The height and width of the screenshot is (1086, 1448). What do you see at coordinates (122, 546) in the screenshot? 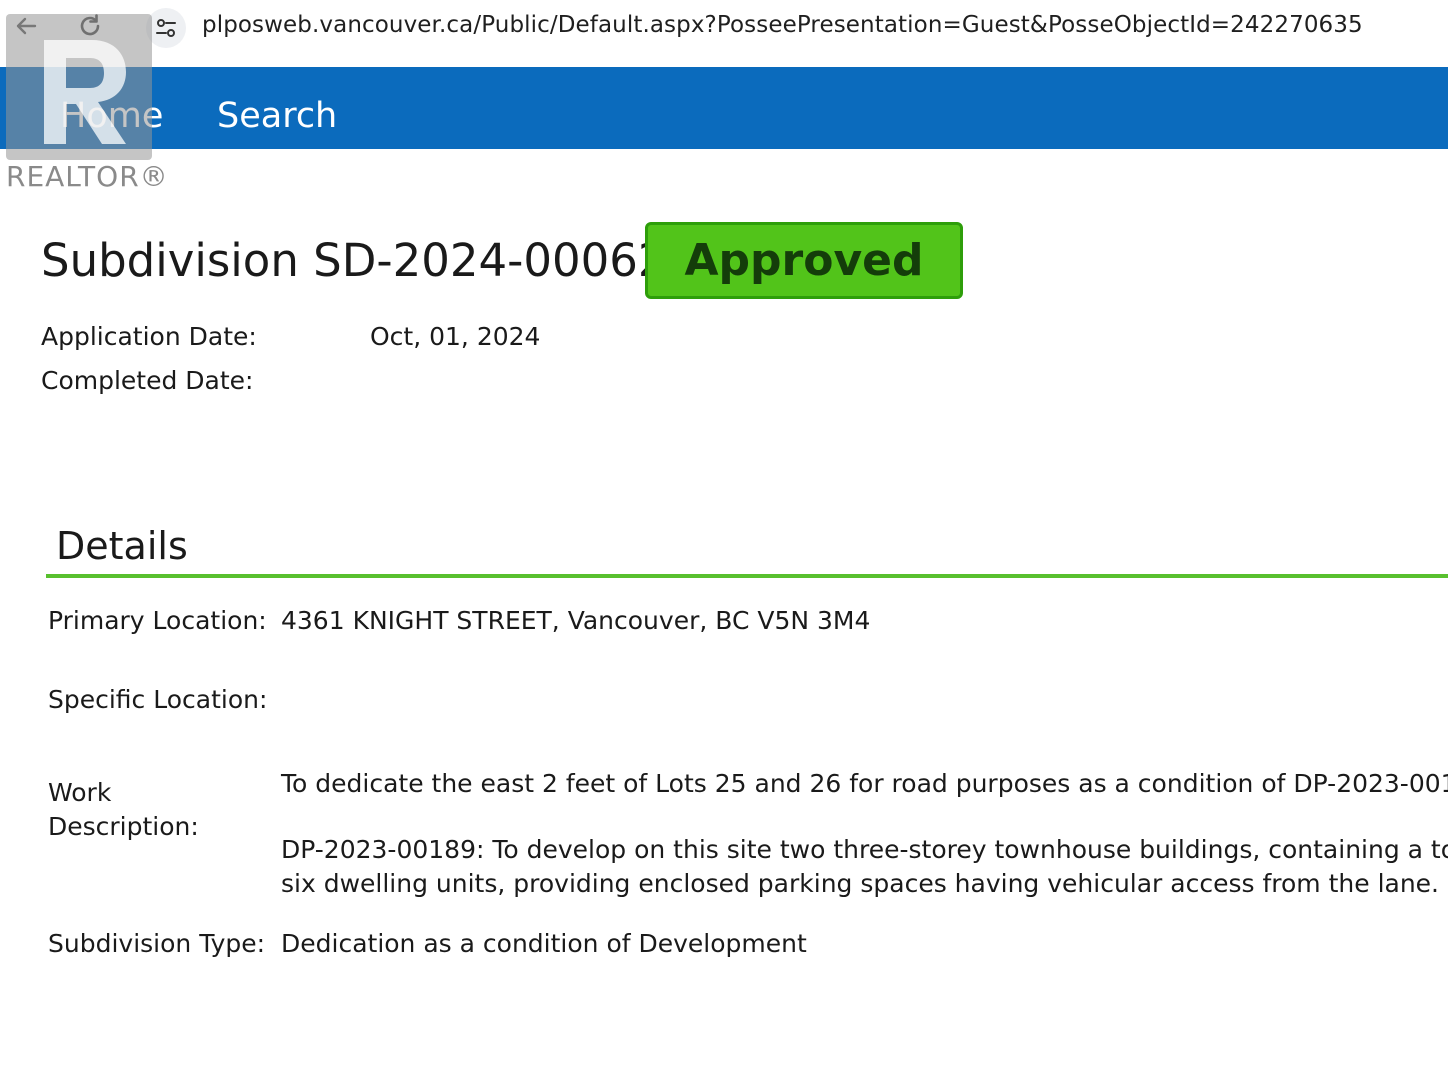
I see `details-heading: Details` at bounding box center [122, 546].